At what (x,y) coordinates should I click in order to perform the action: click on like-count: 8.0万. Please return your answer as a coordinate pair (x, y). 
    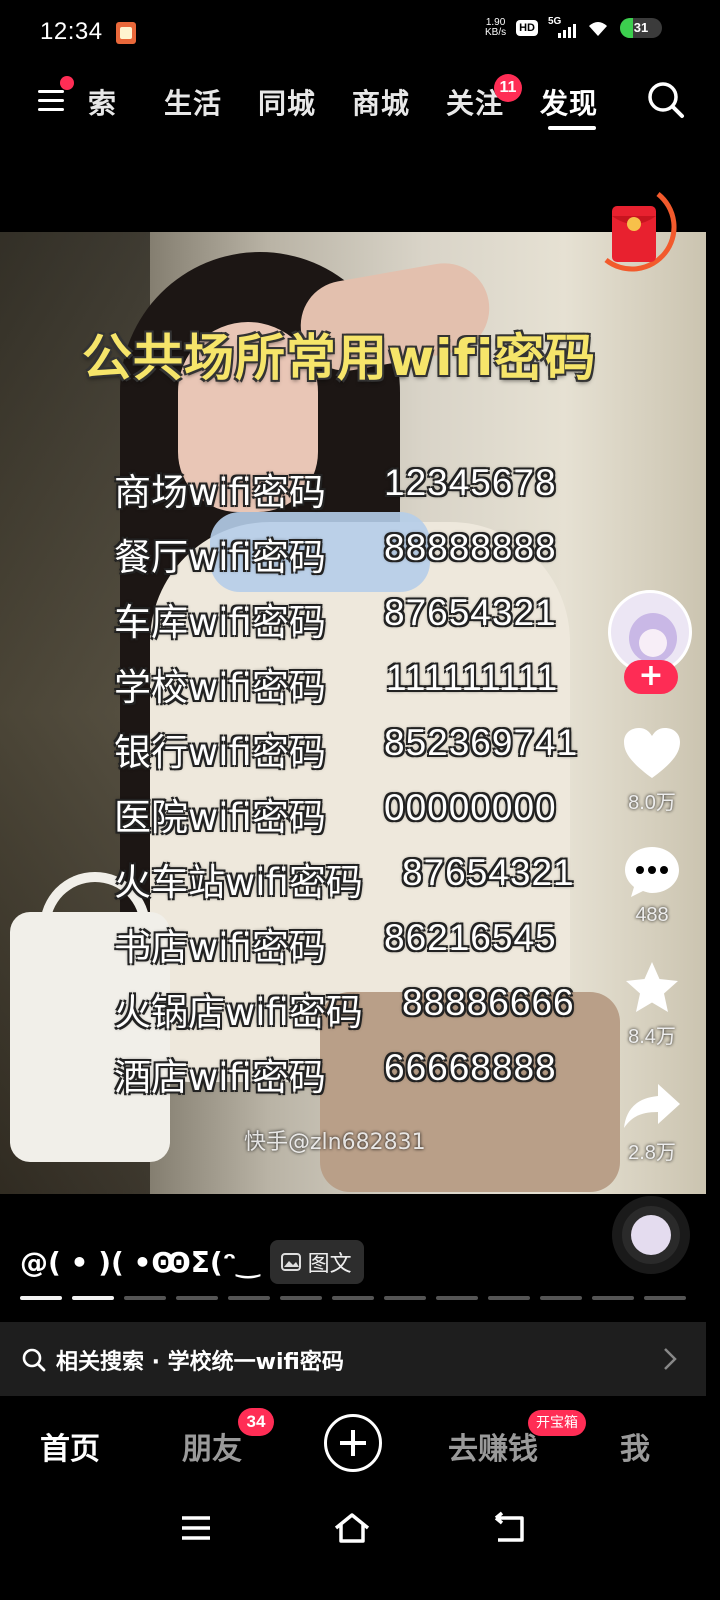
    Looking at the image, I should click on (652, 803).